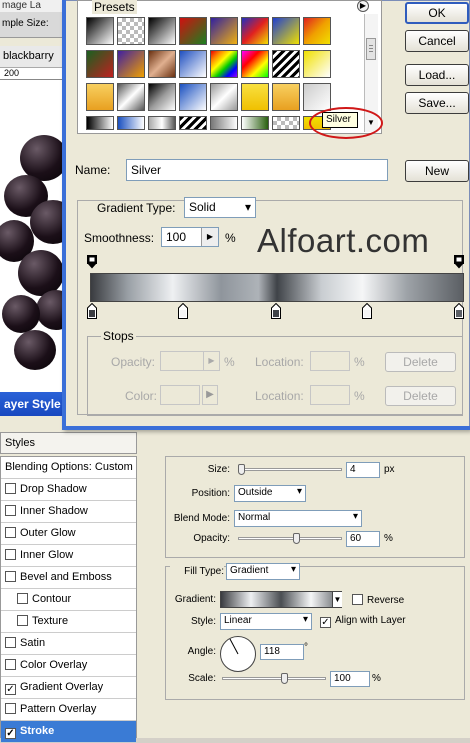 The width and height of the screenshot is (470, 743). What do you see at coordinates (257, 170) in the screenshot?
I see `name-input: Silver` at bounding box center [257, 170].